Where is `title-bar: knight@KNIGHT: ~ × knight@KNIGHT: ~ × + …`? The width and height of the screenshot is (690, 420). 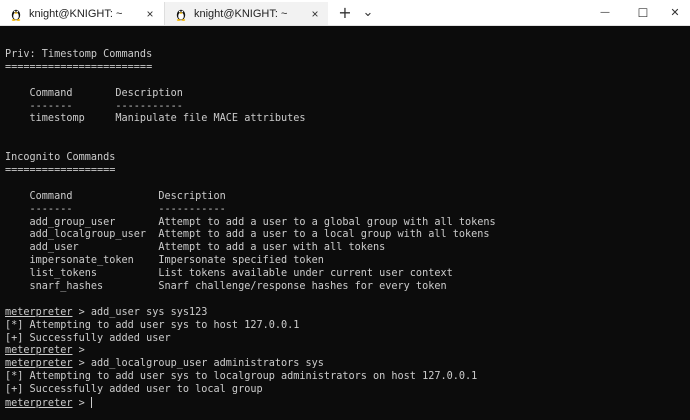
title-bar: knight@KNIGHT: ~ × knight@KNIGHT: ~ × + … is located at coordinates (345, 13).